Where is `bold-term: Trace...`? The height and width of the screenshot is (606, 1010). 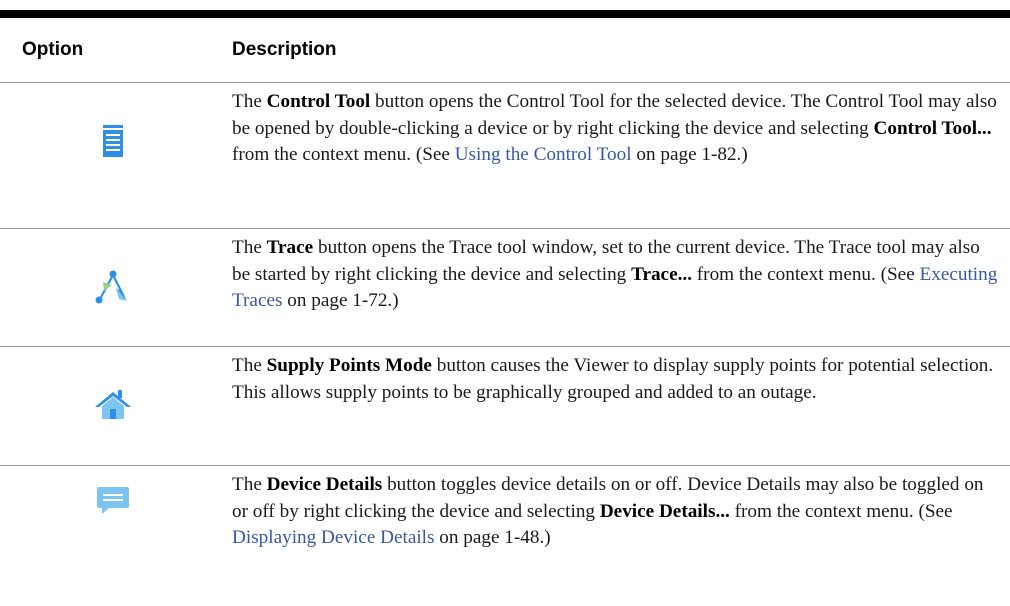 bold-term: Trace... is located at coordinates (661, 274).